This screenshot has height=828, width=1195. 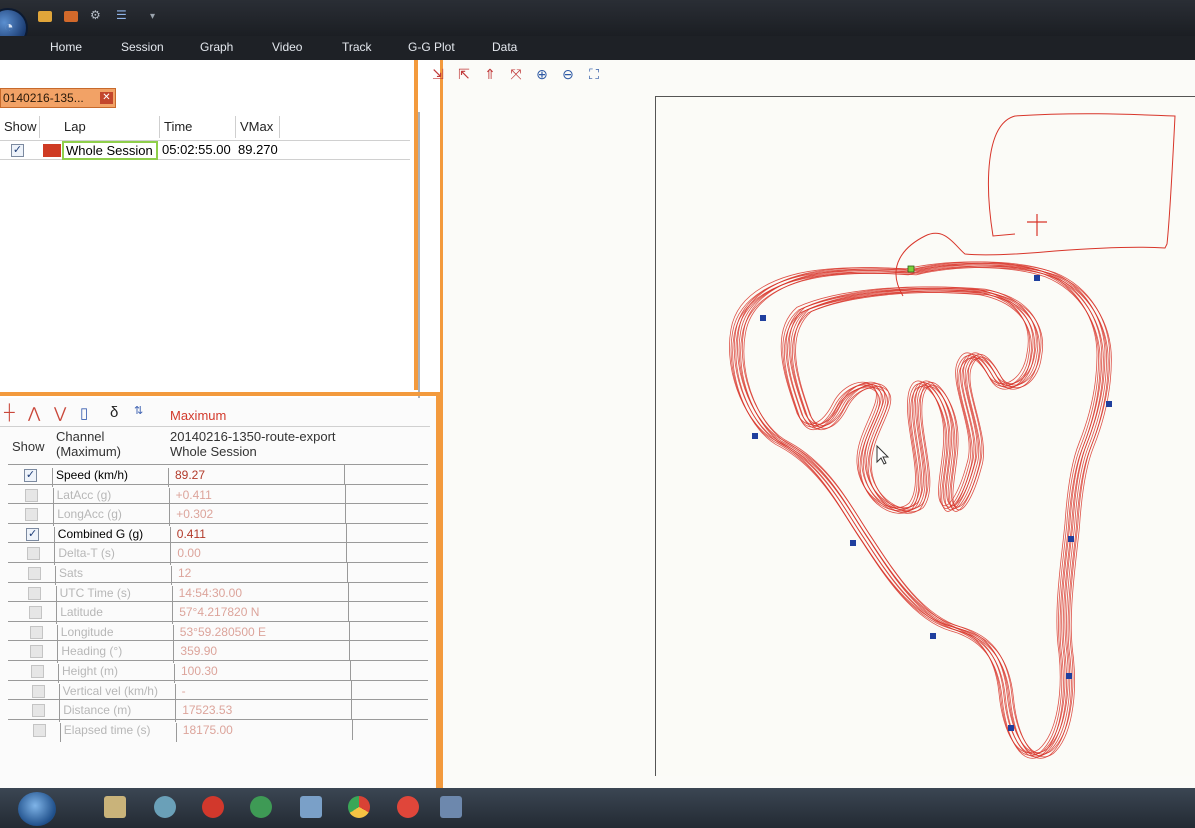 I want to click on split-right-icon: ⇱, so click(x=464, y=75).